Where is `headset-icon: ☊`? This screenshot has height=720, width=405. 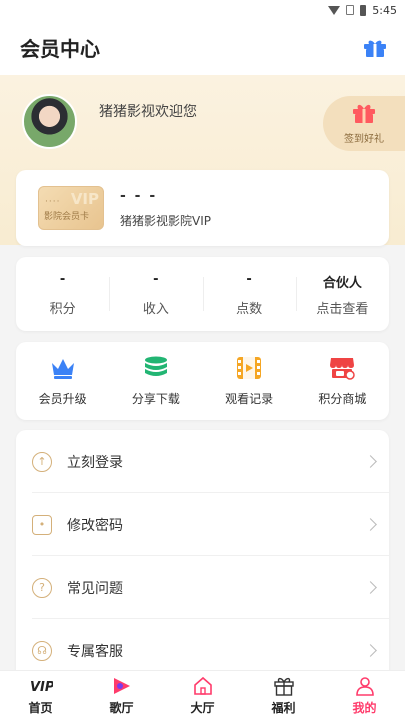 headset-icon: ☊ is located at coordinates (42, 650).